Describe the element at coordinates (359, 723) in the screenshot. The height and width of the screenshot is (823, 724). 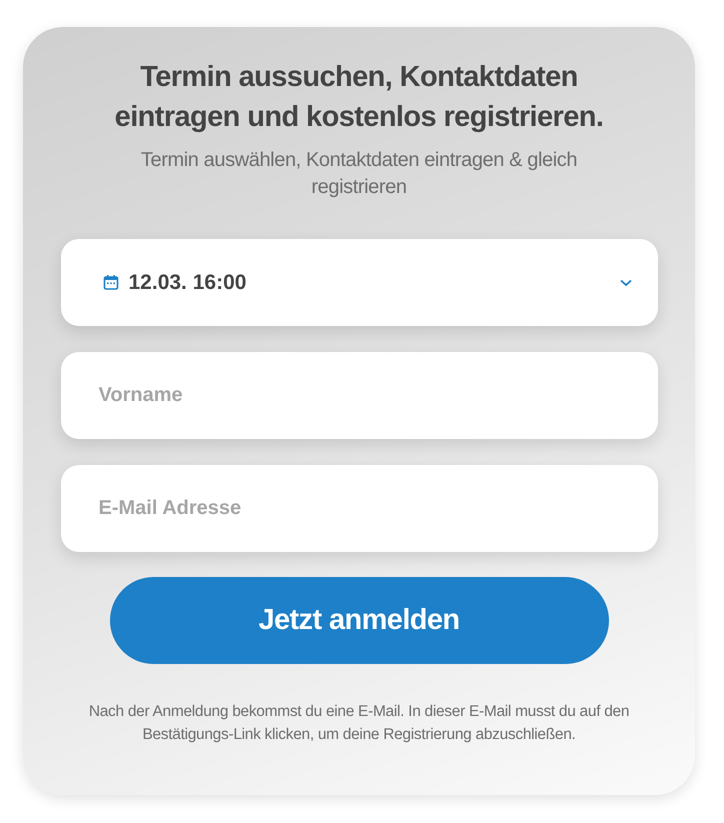
I see `info-text: Nach der Anmeldung bekommst du eine E-Mail. In dieser E-Mail musst du auf den Bestätigungs-Link klicken, um deine Registrierung abzuschließen.` at that location.